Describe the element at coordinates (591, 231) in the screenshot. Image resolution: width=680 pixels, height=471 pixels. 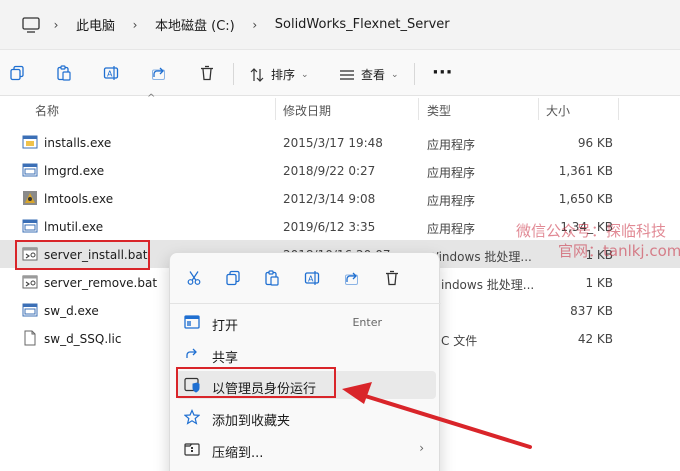
I see `watermark-line-1: 微信公众号：探临科技` at that location.